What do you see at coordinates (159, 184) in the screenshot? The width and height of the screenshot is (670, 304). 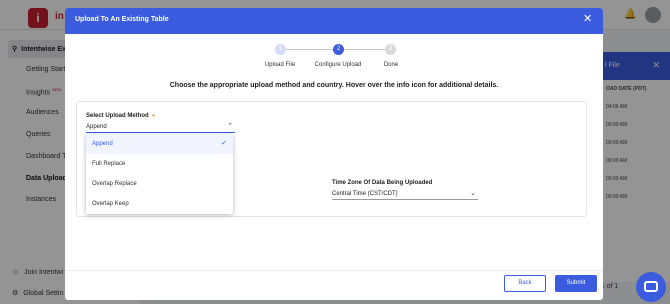 I see `menu-item-overlap-replace: Overlap Replace` at bounding box center [159, 184].